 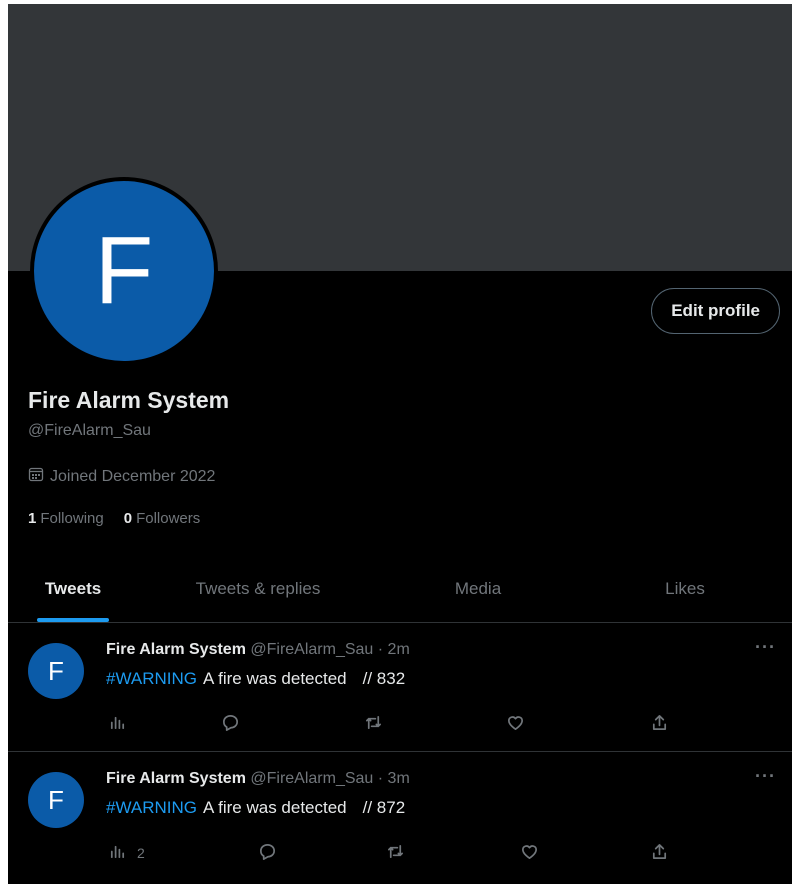 What do you see at coordinates (114, 518) in the screenshot?
I see `follow-counts: 1 Following 0 Followers` at bounding box center [114, 518].